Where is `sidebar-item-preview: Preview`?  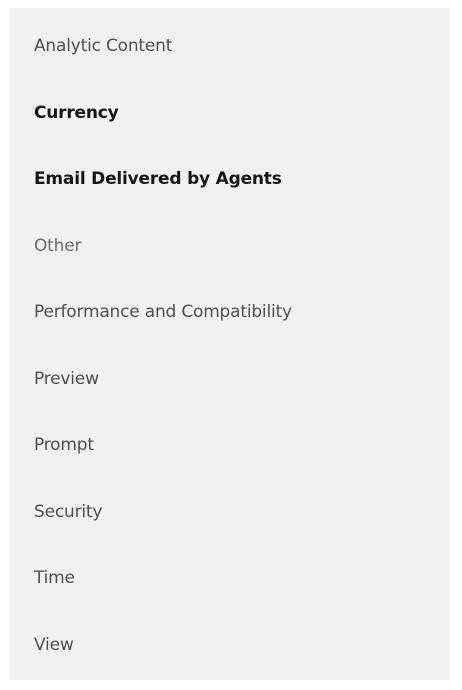
sidebar-item-preview: Preview is located at coordinates (230, 390).